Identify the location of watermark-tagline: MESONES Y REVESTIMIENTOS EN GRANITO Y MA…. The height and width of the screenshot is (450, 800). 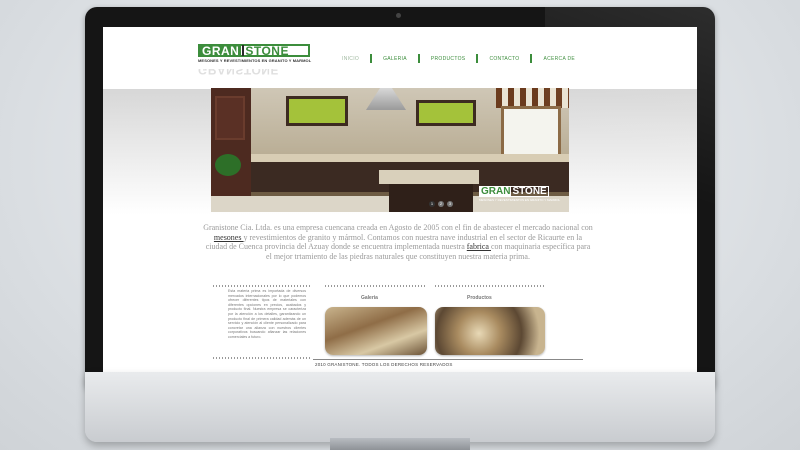
(520, 200).